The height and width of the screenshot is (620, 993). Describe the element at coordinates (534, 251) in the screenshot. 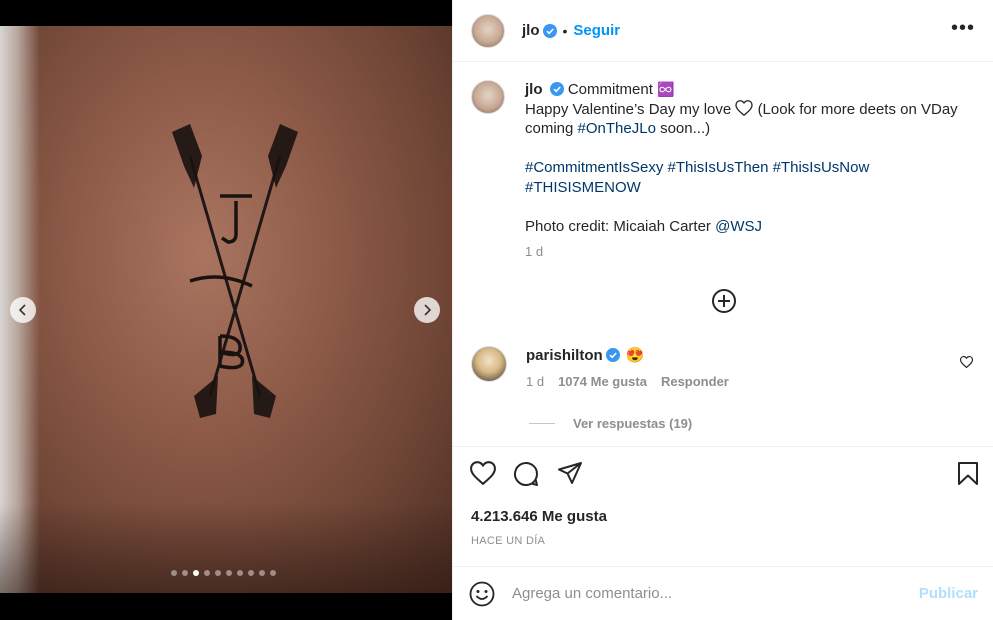

I see `caption-time: 1 d` at that location.